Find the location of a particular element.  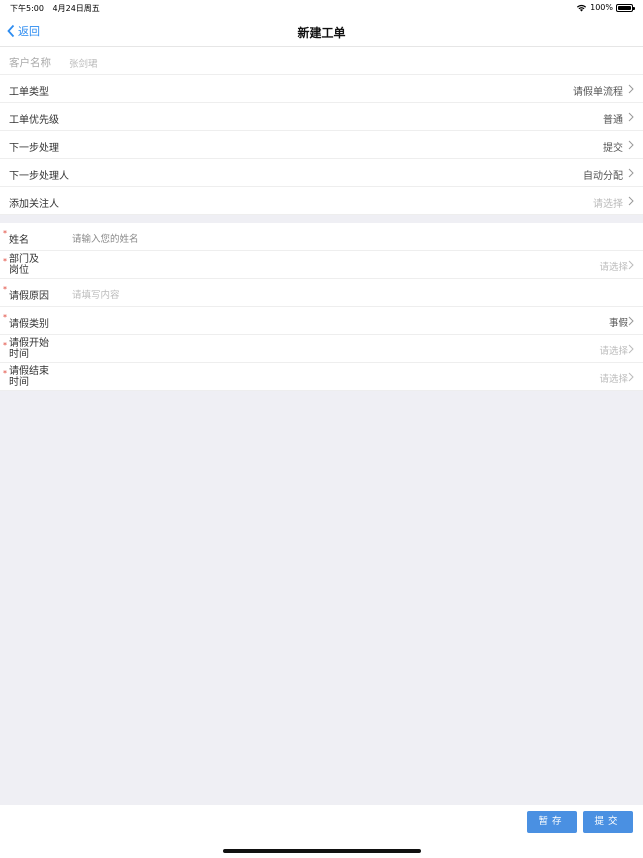

leave-reason-input: 请填写内容 is located at coordinates (96, 294).